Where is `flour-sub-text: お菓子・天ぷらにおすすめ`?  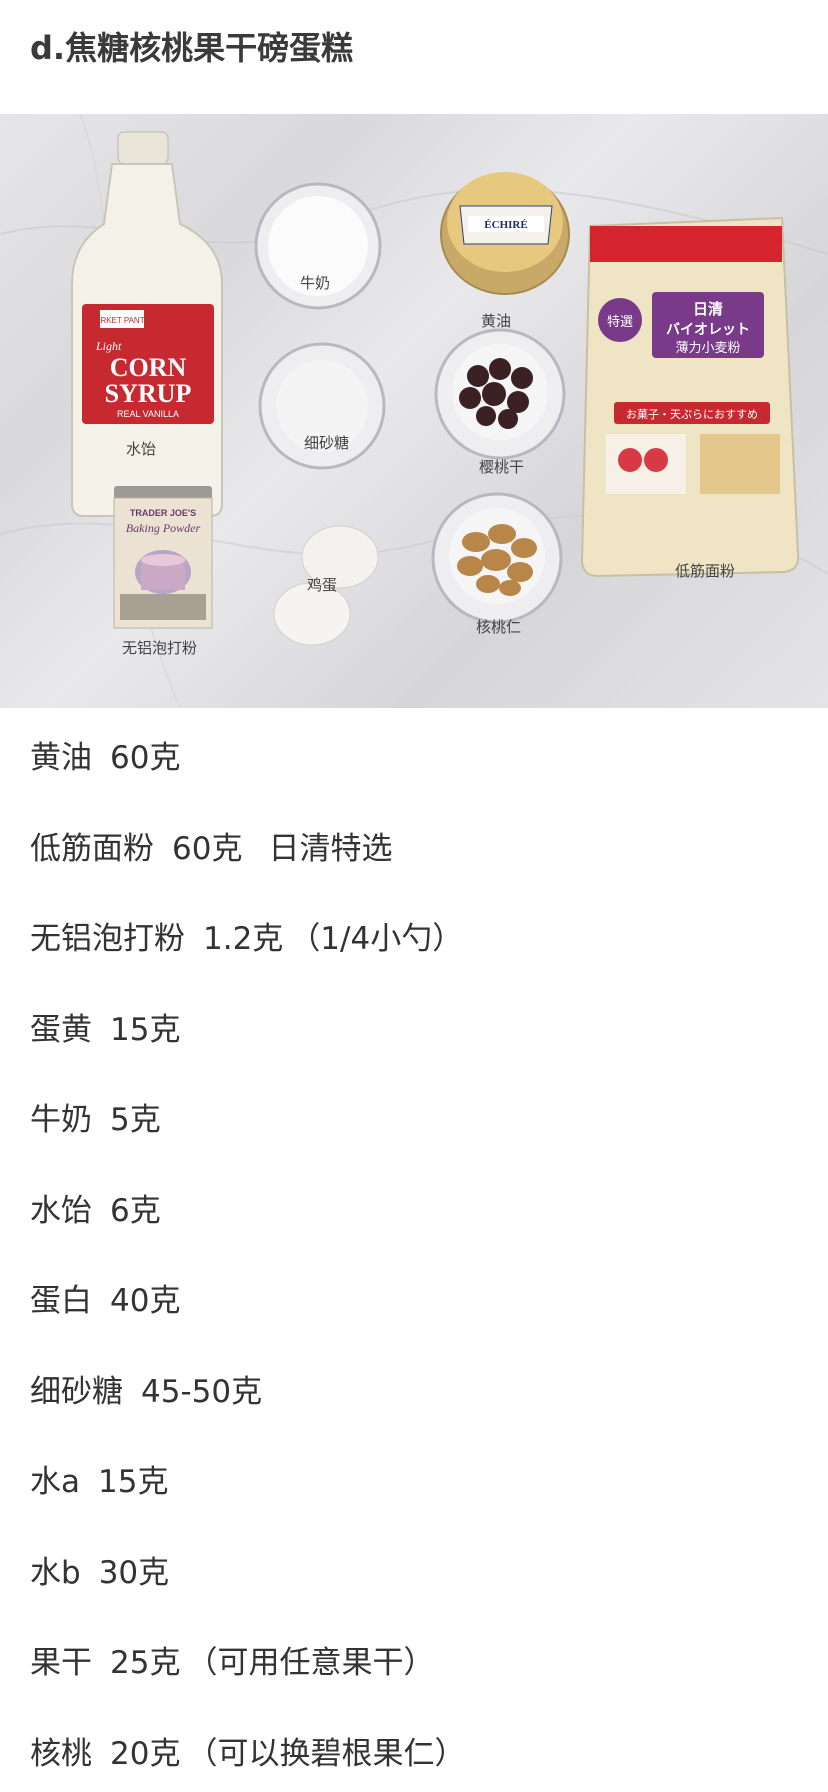 flour-sub-text: お菓子・天ぷらにおすすめ is located at coordinates (692, 414).